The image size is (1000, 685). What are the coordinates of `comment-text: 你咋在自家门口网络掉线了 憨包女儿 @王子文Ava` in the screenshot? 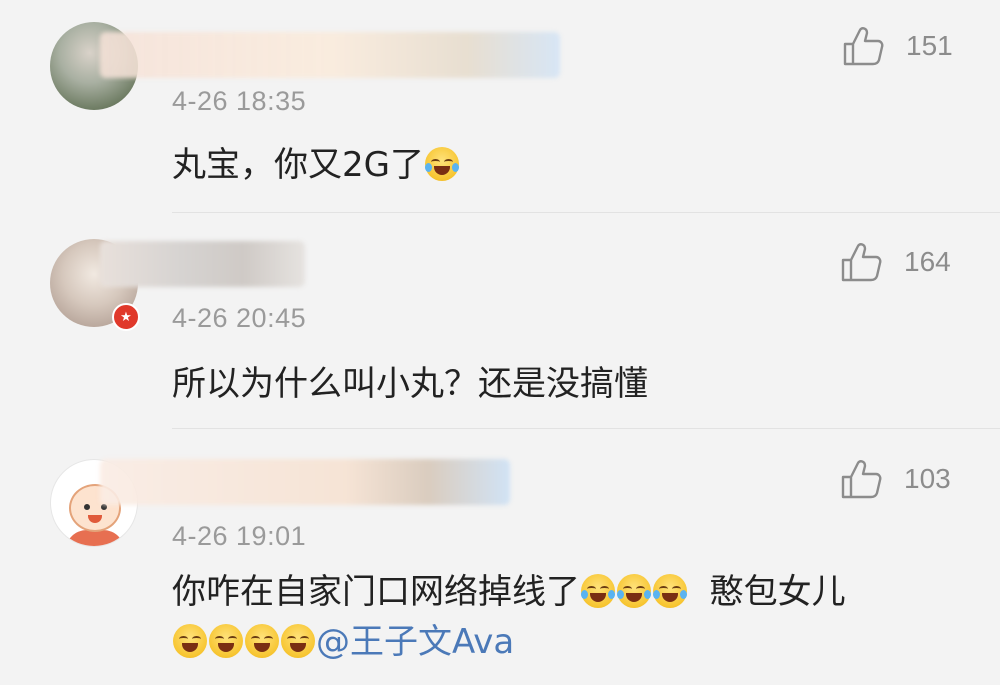 It's located at (572, 617).